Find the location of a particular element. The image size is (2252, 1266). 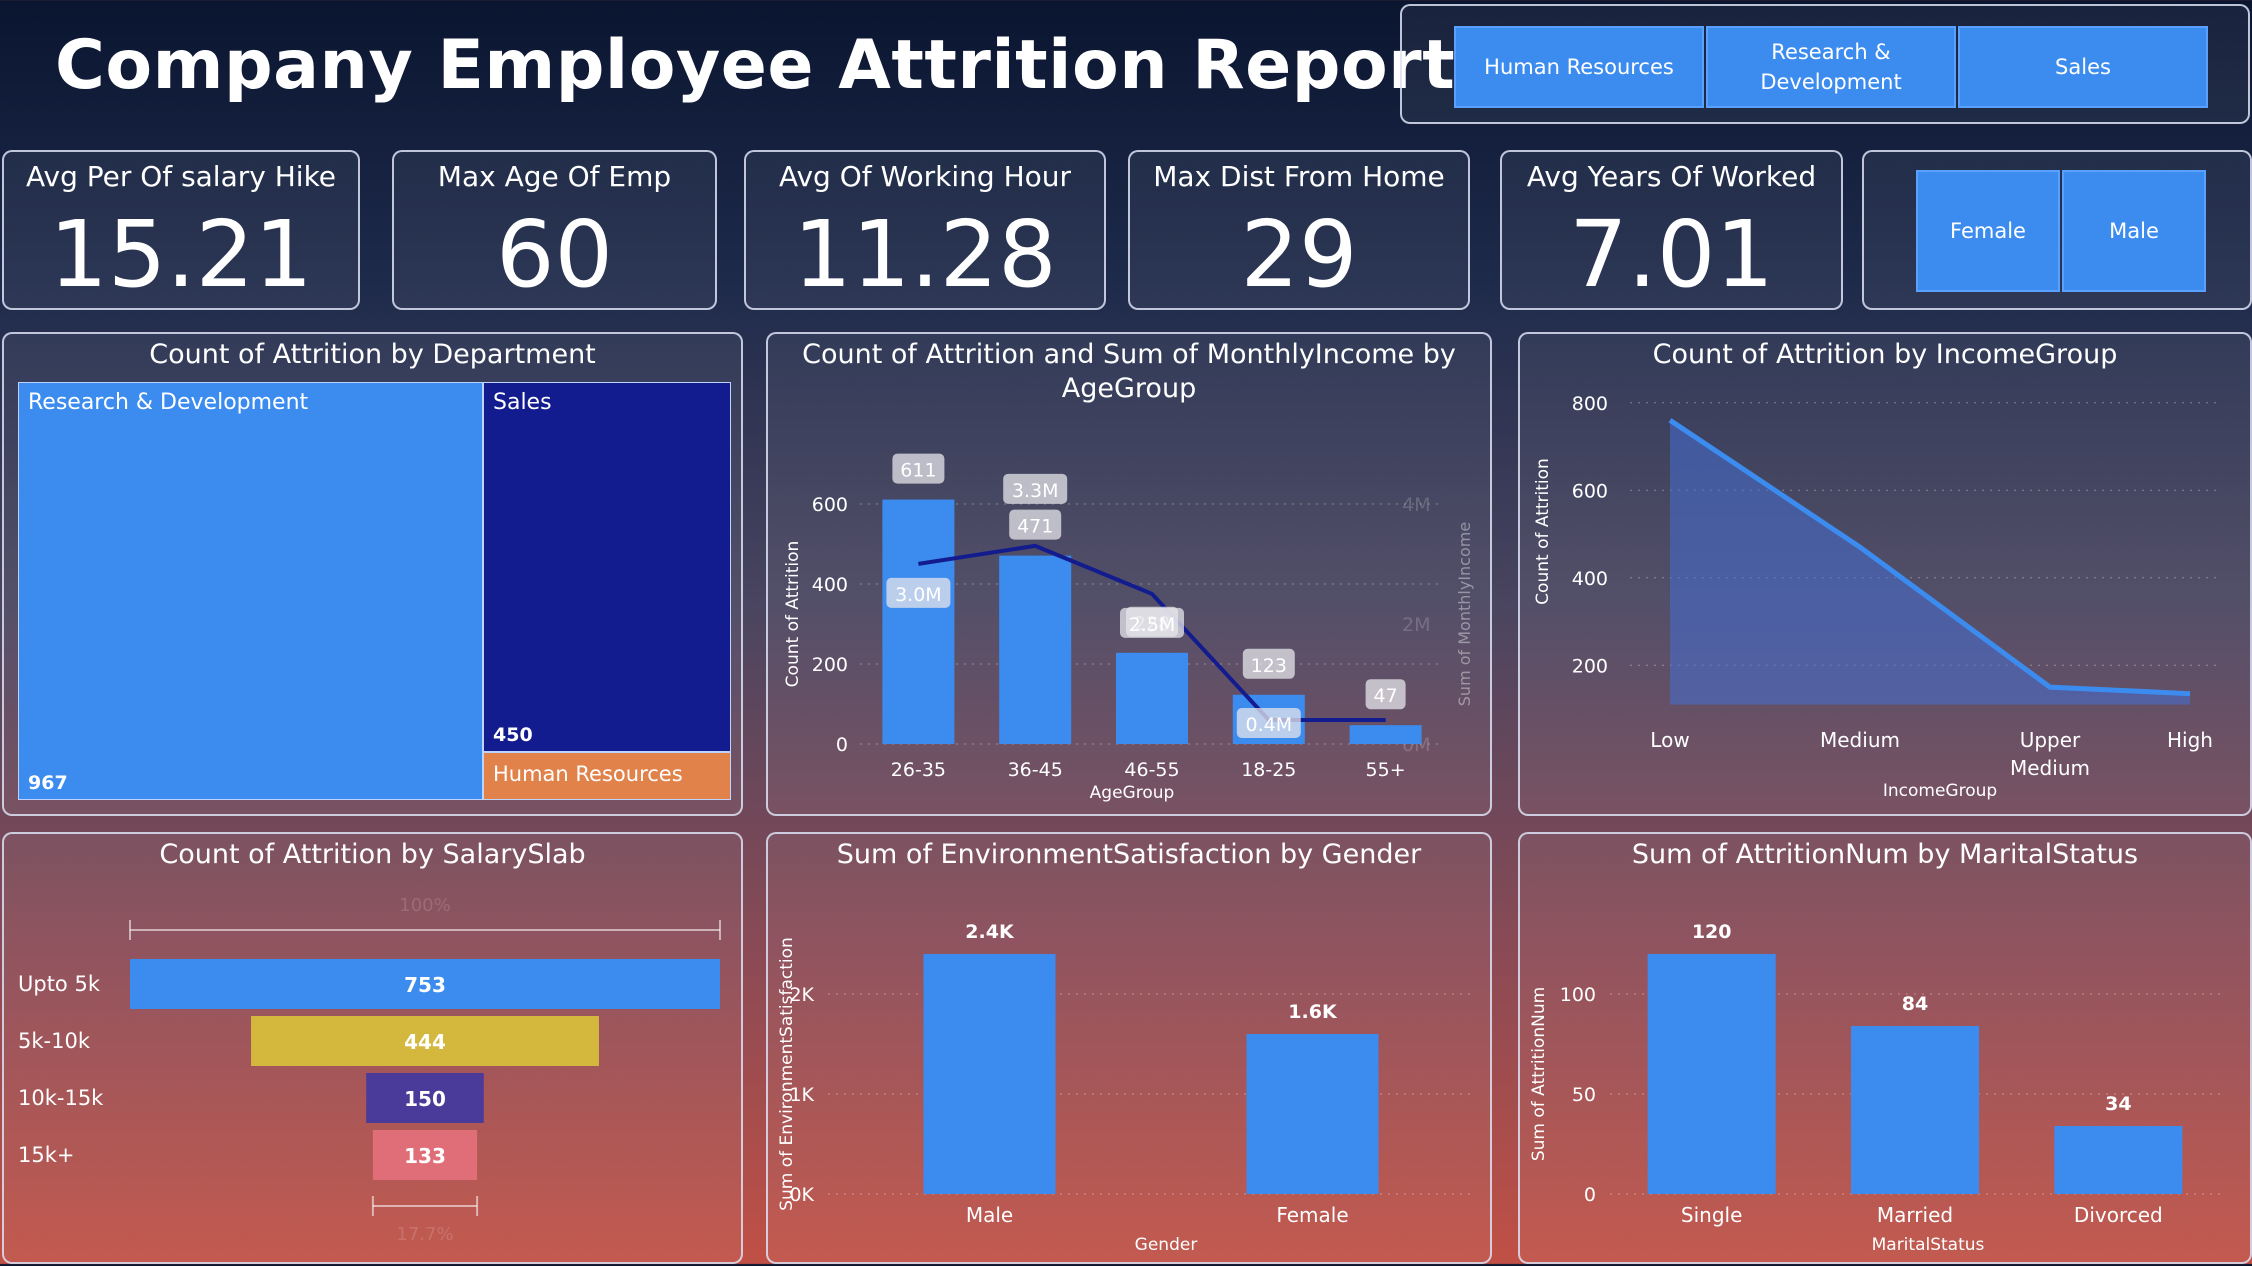

funnel-bottom-pct: 17.7% is located at coordinates (424, 1234).